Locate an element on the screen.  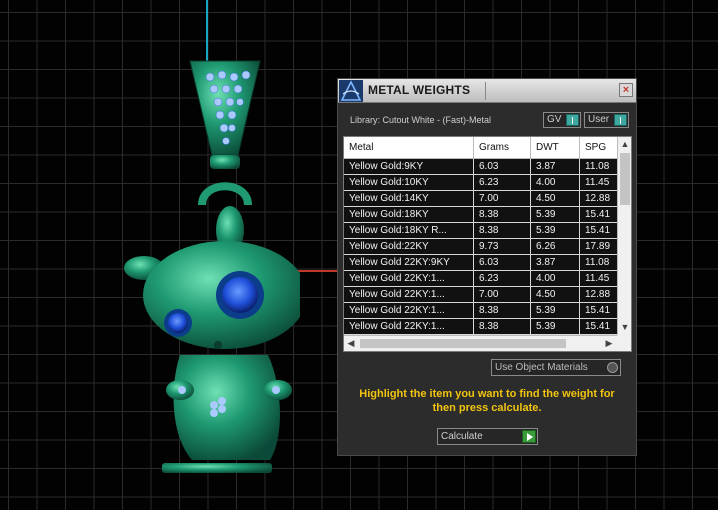
scroll-down-icon: ▼ is located at coordinates (624, 327).